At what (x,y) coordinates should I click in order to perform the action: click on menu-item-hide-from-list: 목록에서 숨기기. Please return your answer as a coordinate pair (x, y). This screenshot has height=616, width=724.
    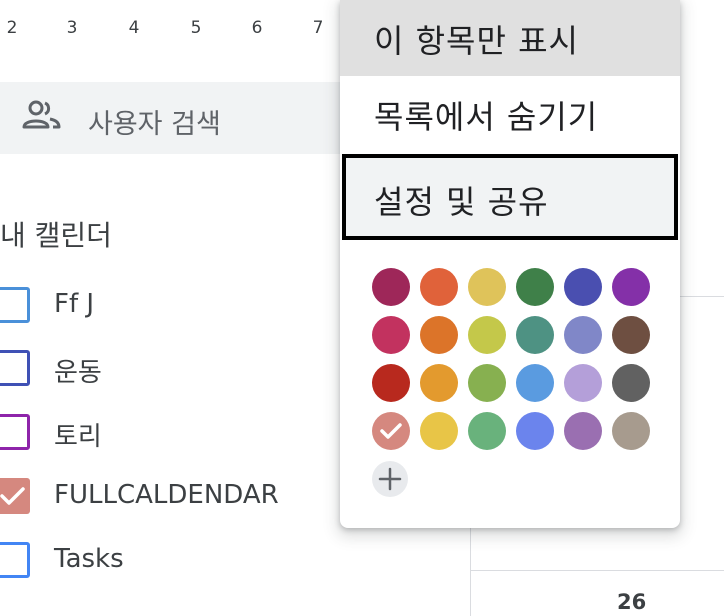
    Looking at the image, I should click on (510, 114).